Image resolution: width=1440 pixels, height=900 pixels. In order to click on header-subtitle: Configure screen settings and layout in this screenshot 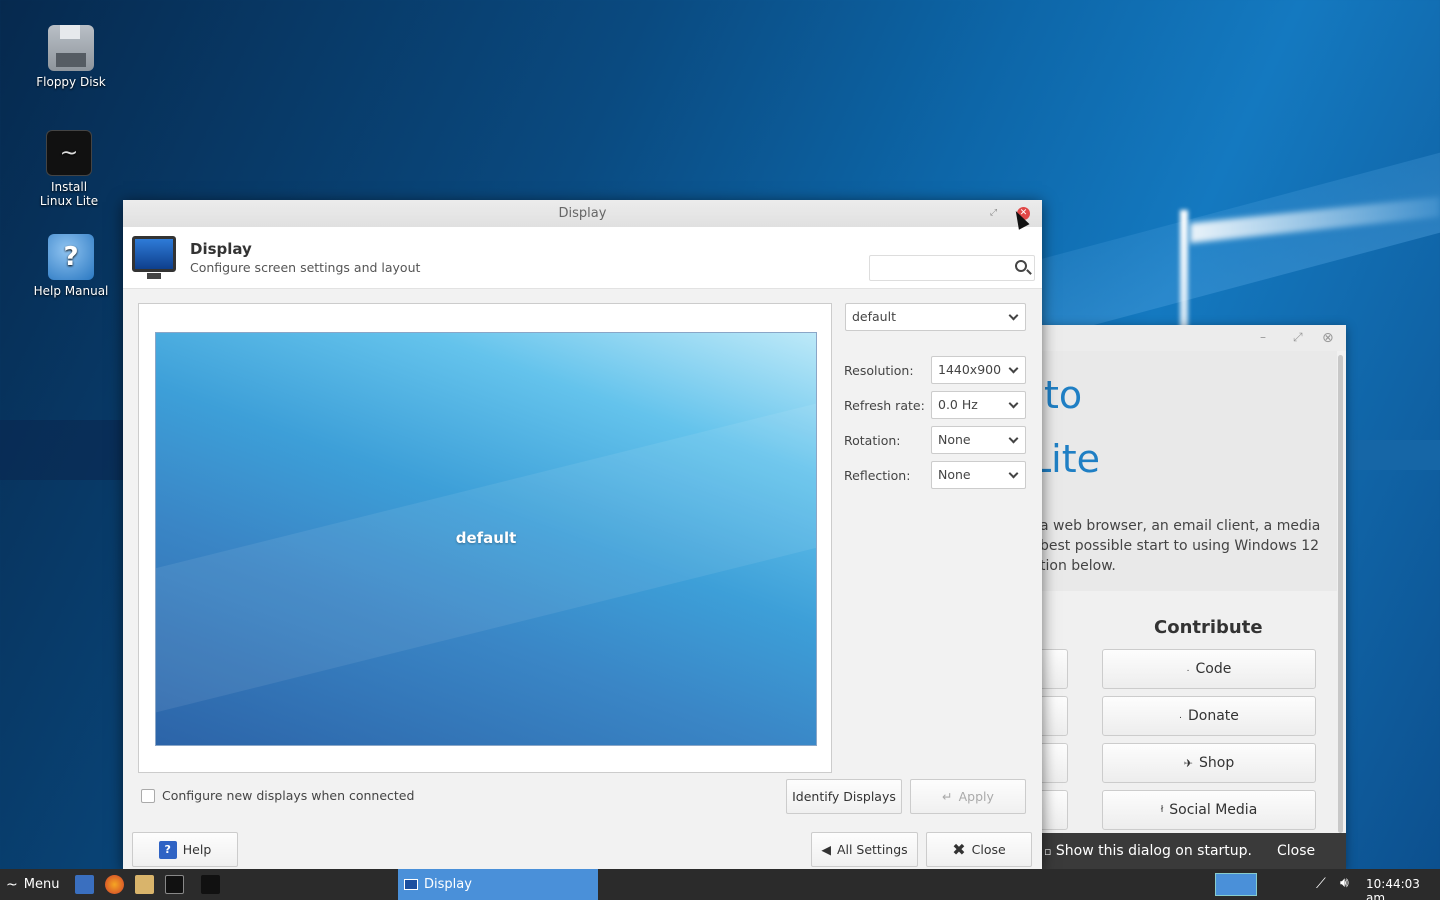, I will do `click(305, 267)`.